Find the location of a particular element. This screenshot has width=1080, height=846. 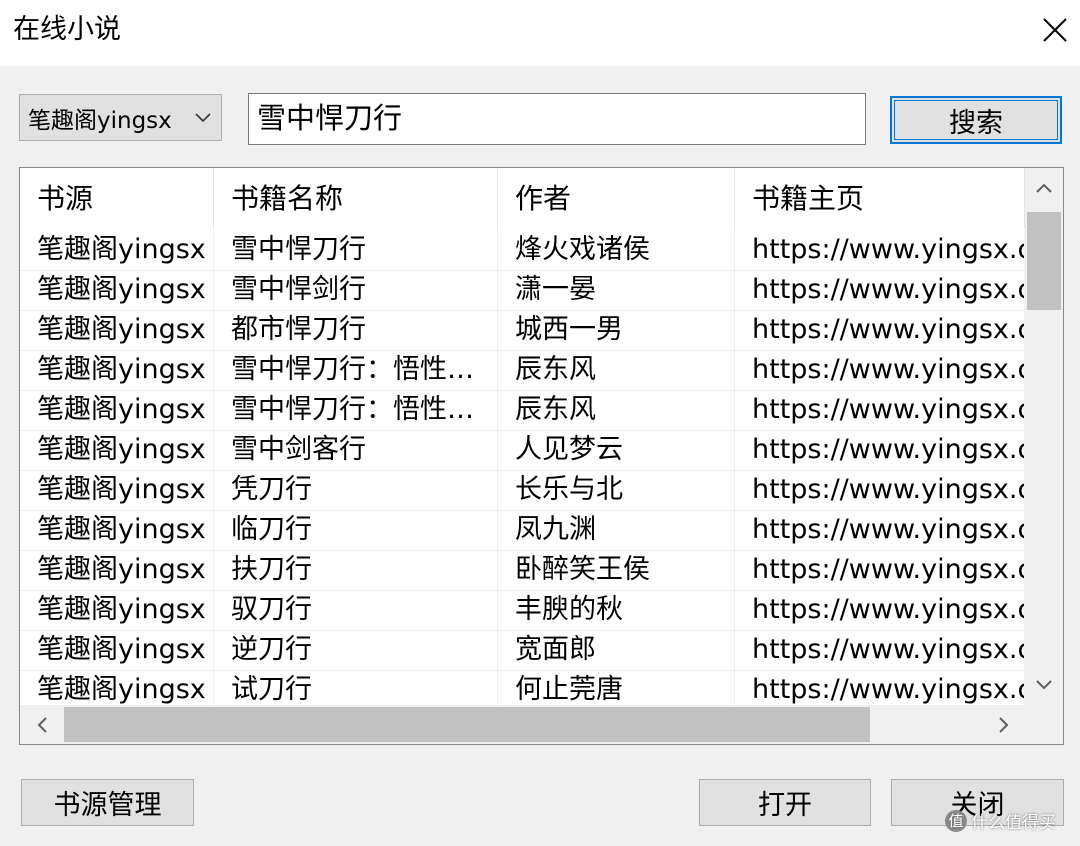

cell-author: 烽火戏诸侯 is located at coordinates (616, 250).